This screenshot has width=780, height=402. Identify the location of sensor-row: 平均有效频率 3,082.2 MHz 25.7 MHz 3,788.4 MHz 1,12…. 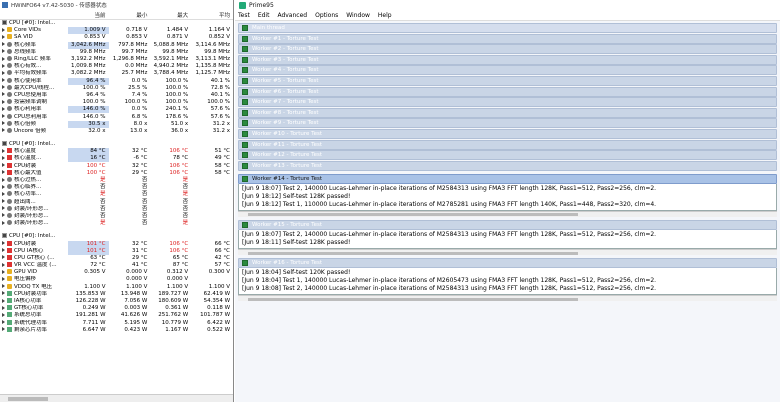
(116, 73).